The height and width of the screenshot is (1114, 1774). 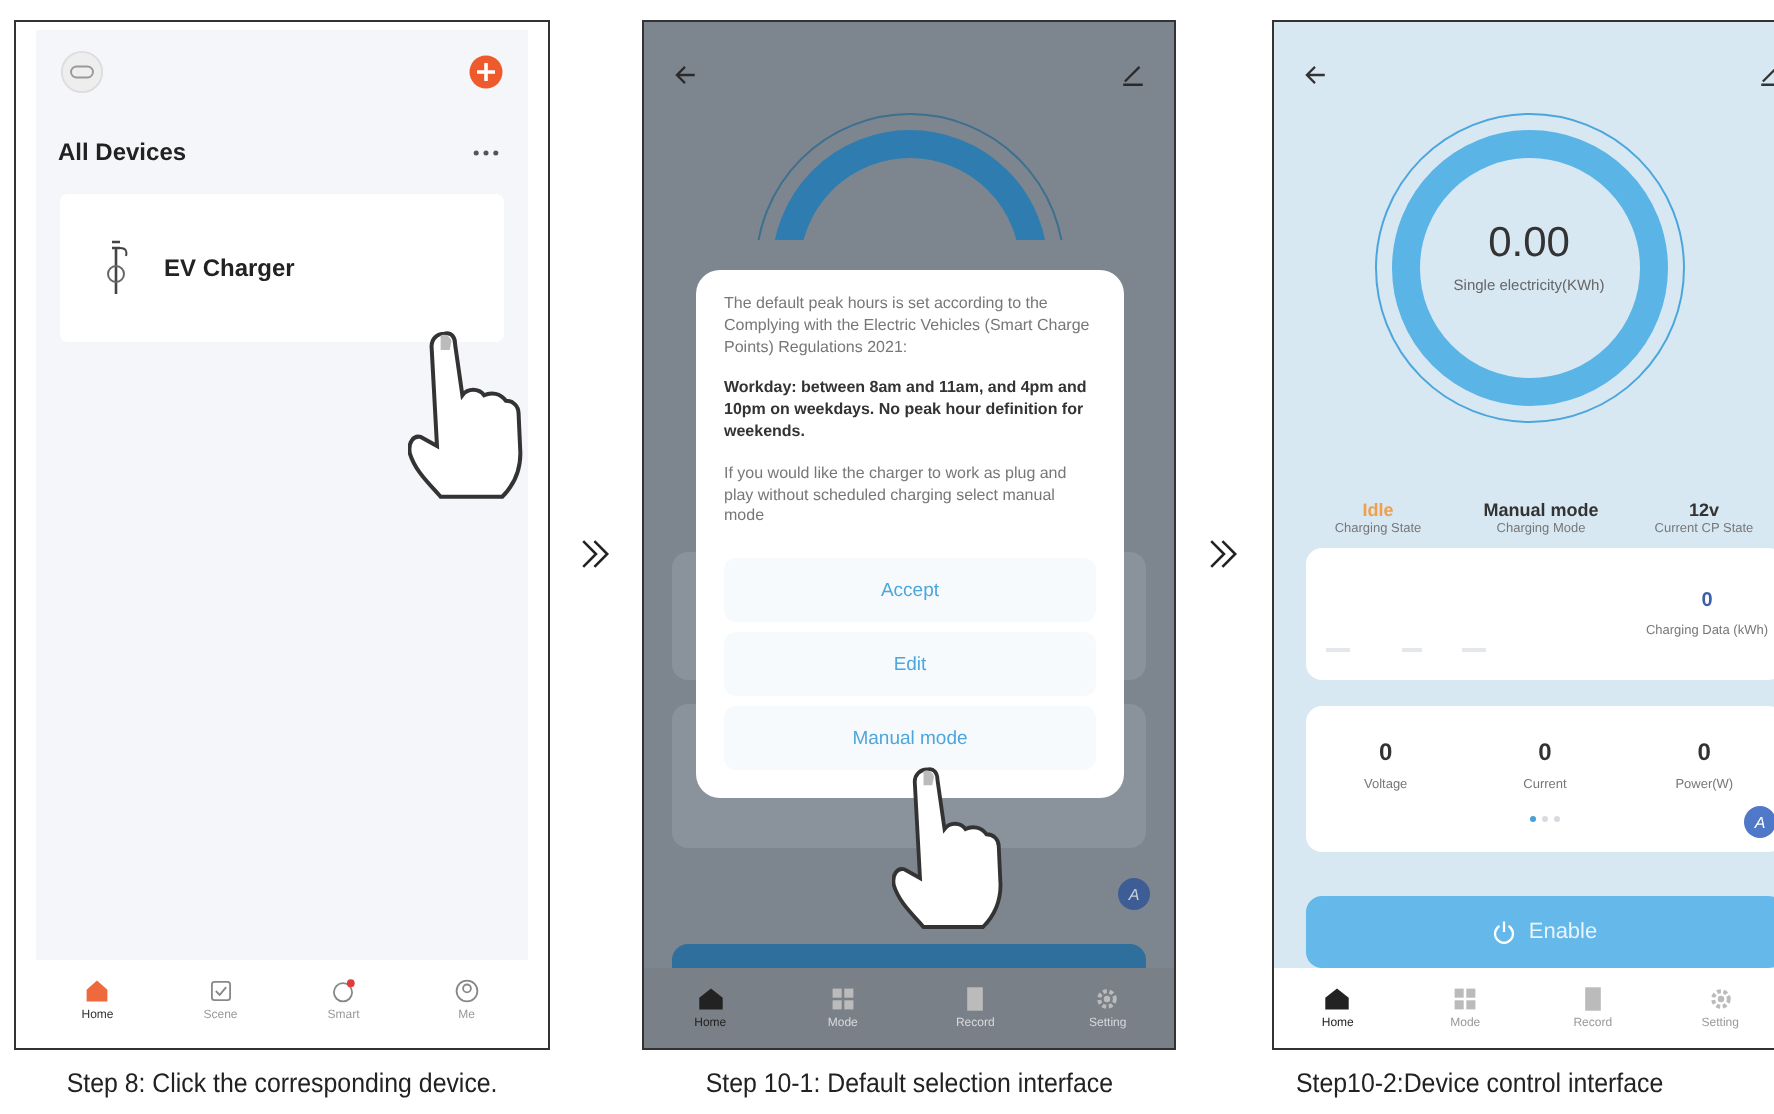 I want to click on stat-value: Manual mode, so click(x=1541, y=510).